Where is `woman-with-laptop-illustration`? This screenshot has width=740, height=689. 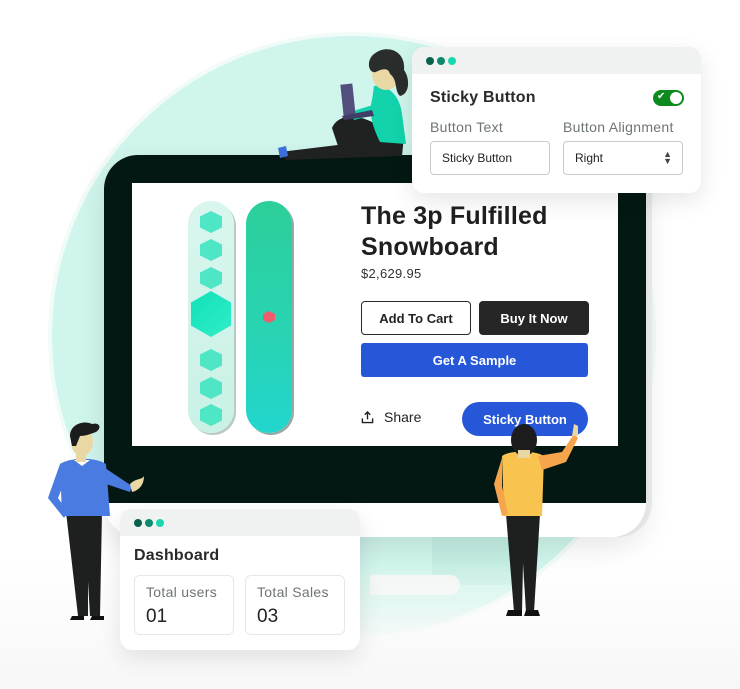 woman-with-laptop-illustration is located at coordinates (343, 104).